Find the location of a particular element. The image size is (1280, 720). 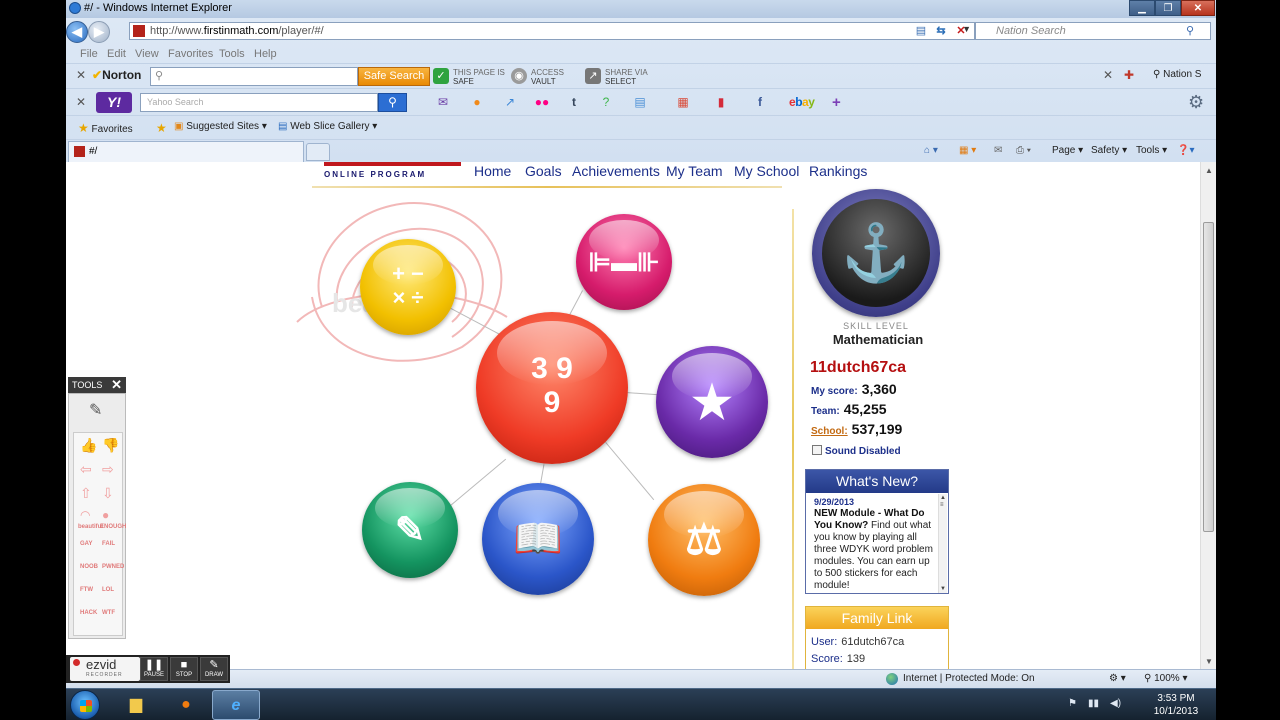

module-reading: 📖 is located at coordinates (538, 539).